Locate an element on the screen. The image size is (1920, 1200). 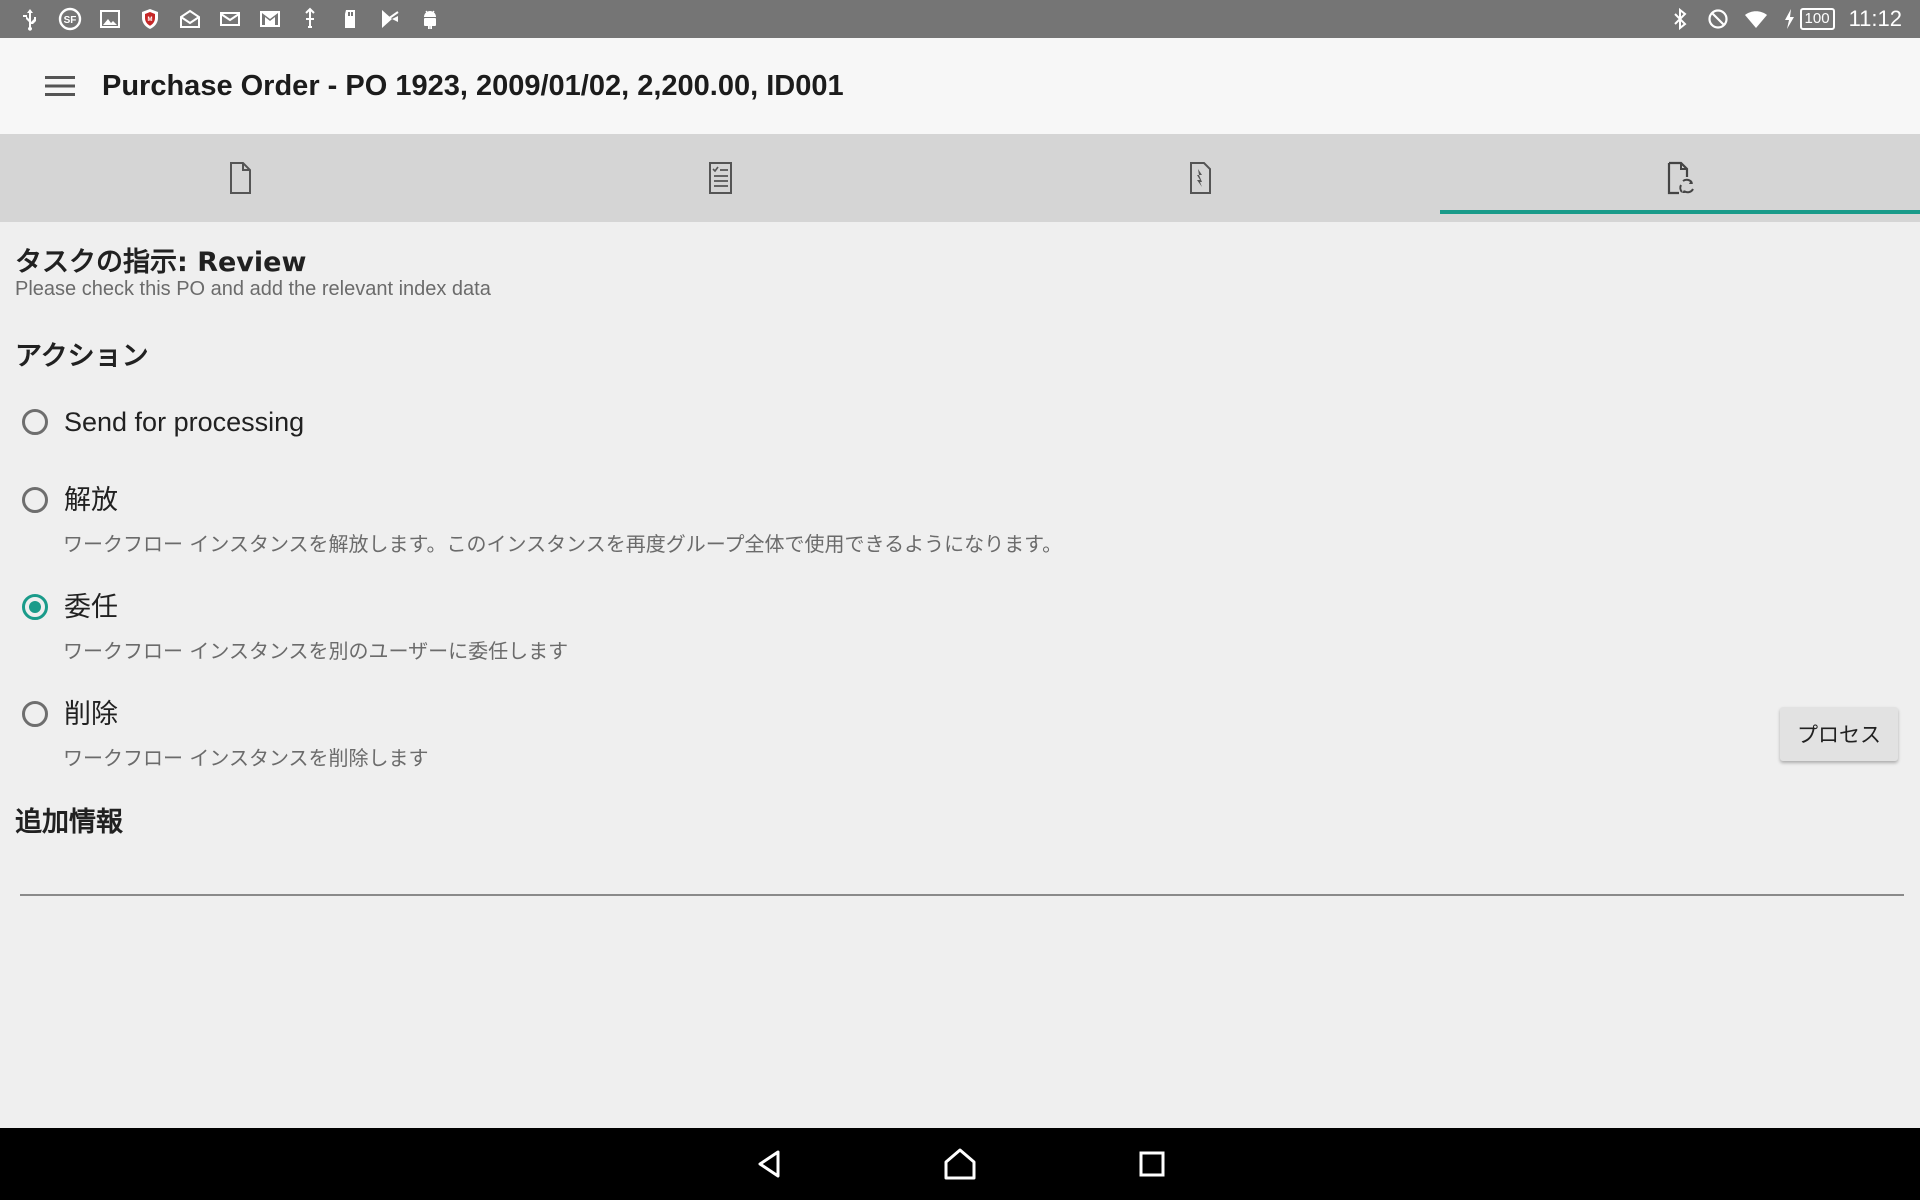
hamburger-icon is located at coordinates (60, 86).